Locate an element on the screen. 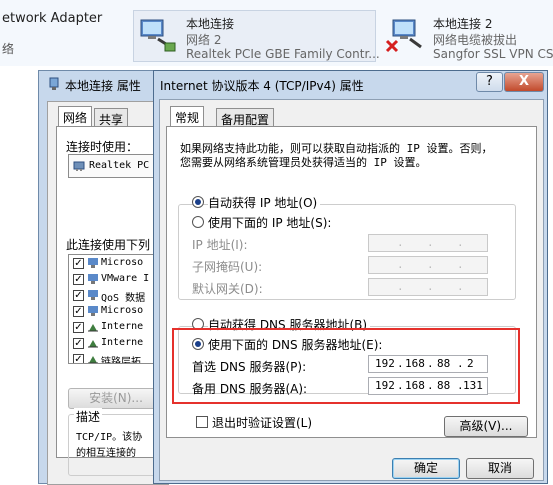 The image size is (553, 485). vmware-icon is located at coordinates (93, 279).